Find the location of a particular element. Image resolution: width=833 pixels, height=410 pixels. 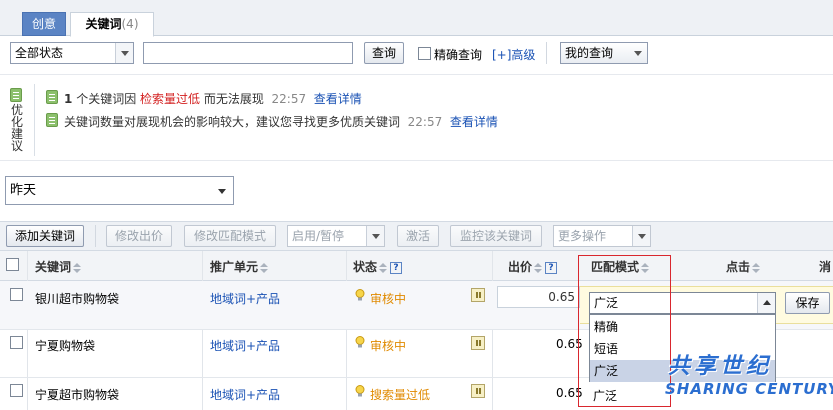

edit-price-label: 修改出价 is located at coordinates (138, 236).